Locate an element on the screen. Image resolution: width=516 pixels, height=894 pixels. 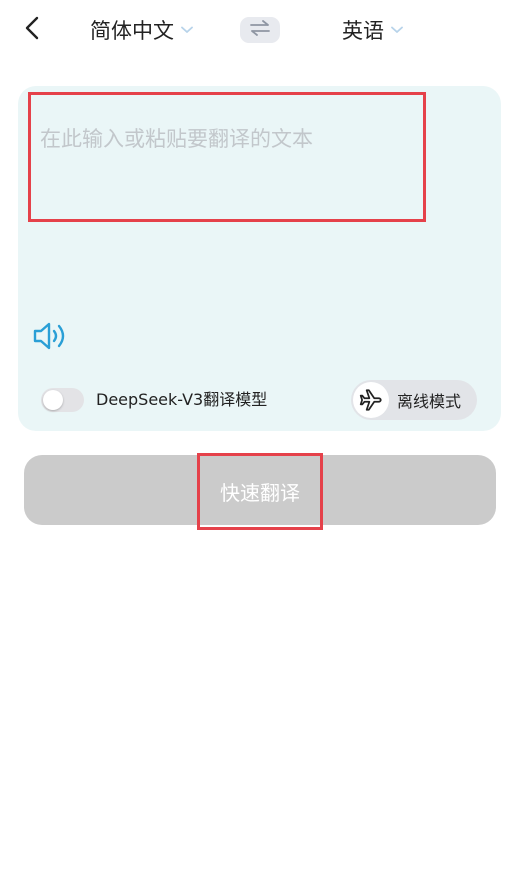
toggle-knob is located at coordinates (53, 400).